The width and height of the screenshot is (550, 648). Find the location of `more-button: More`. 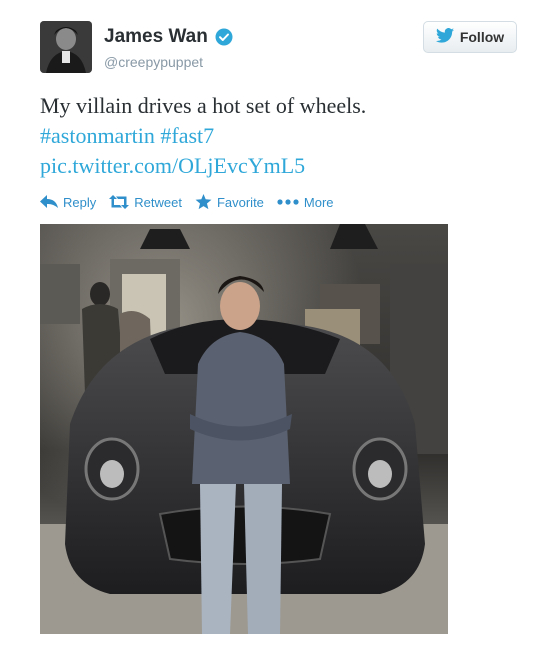

more-button: More is located at coordinates (305, 202).